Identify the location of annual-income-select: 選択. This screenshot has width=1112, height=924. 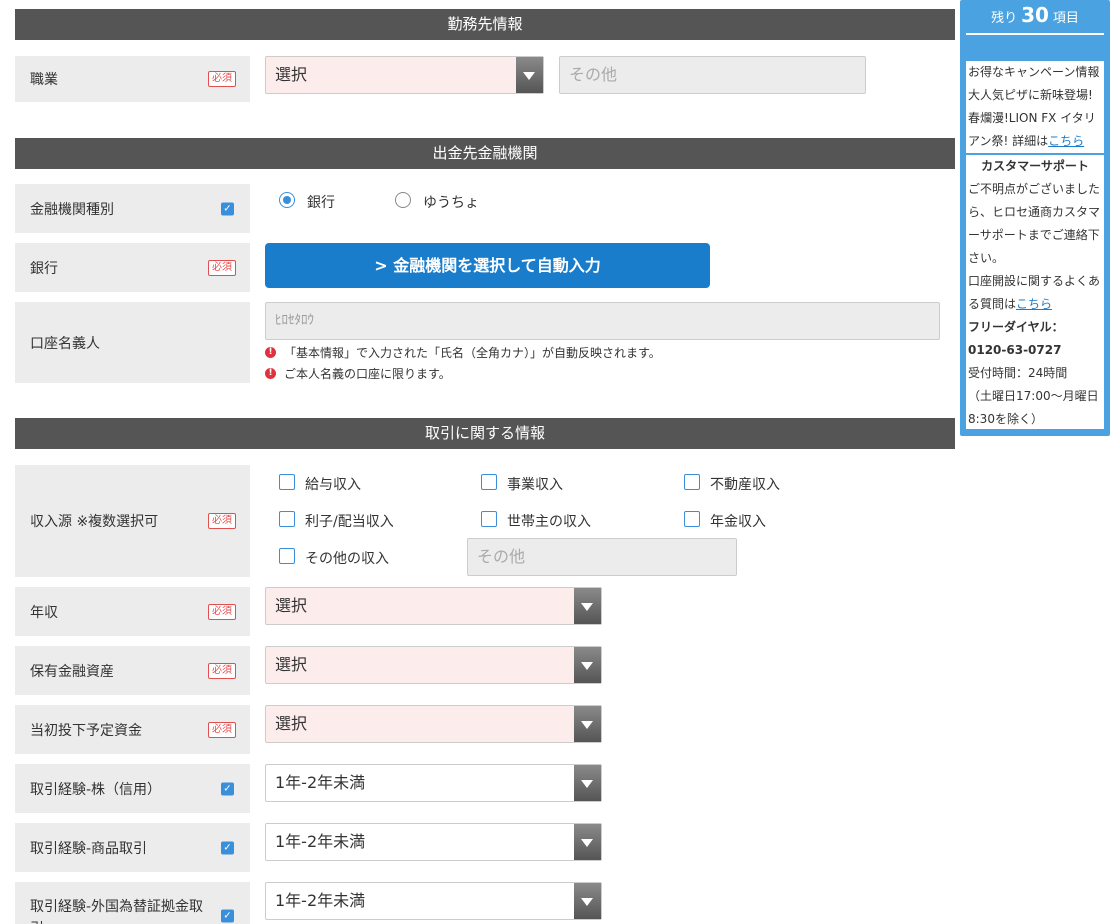
(433, 606).